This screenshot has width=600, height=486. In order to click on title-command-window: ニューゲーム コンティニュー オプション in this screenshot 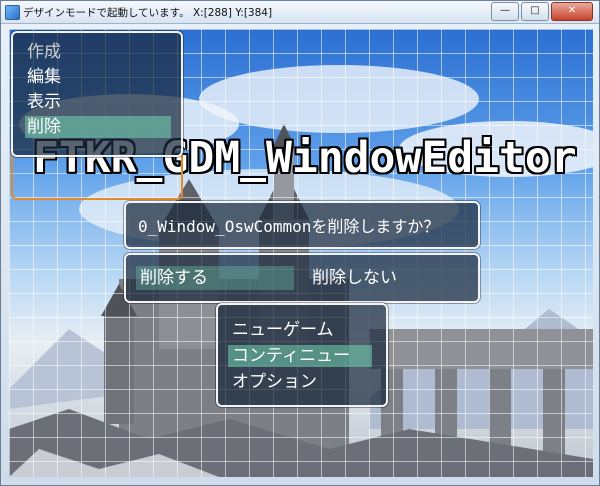, I will do `click(302, 355)`.